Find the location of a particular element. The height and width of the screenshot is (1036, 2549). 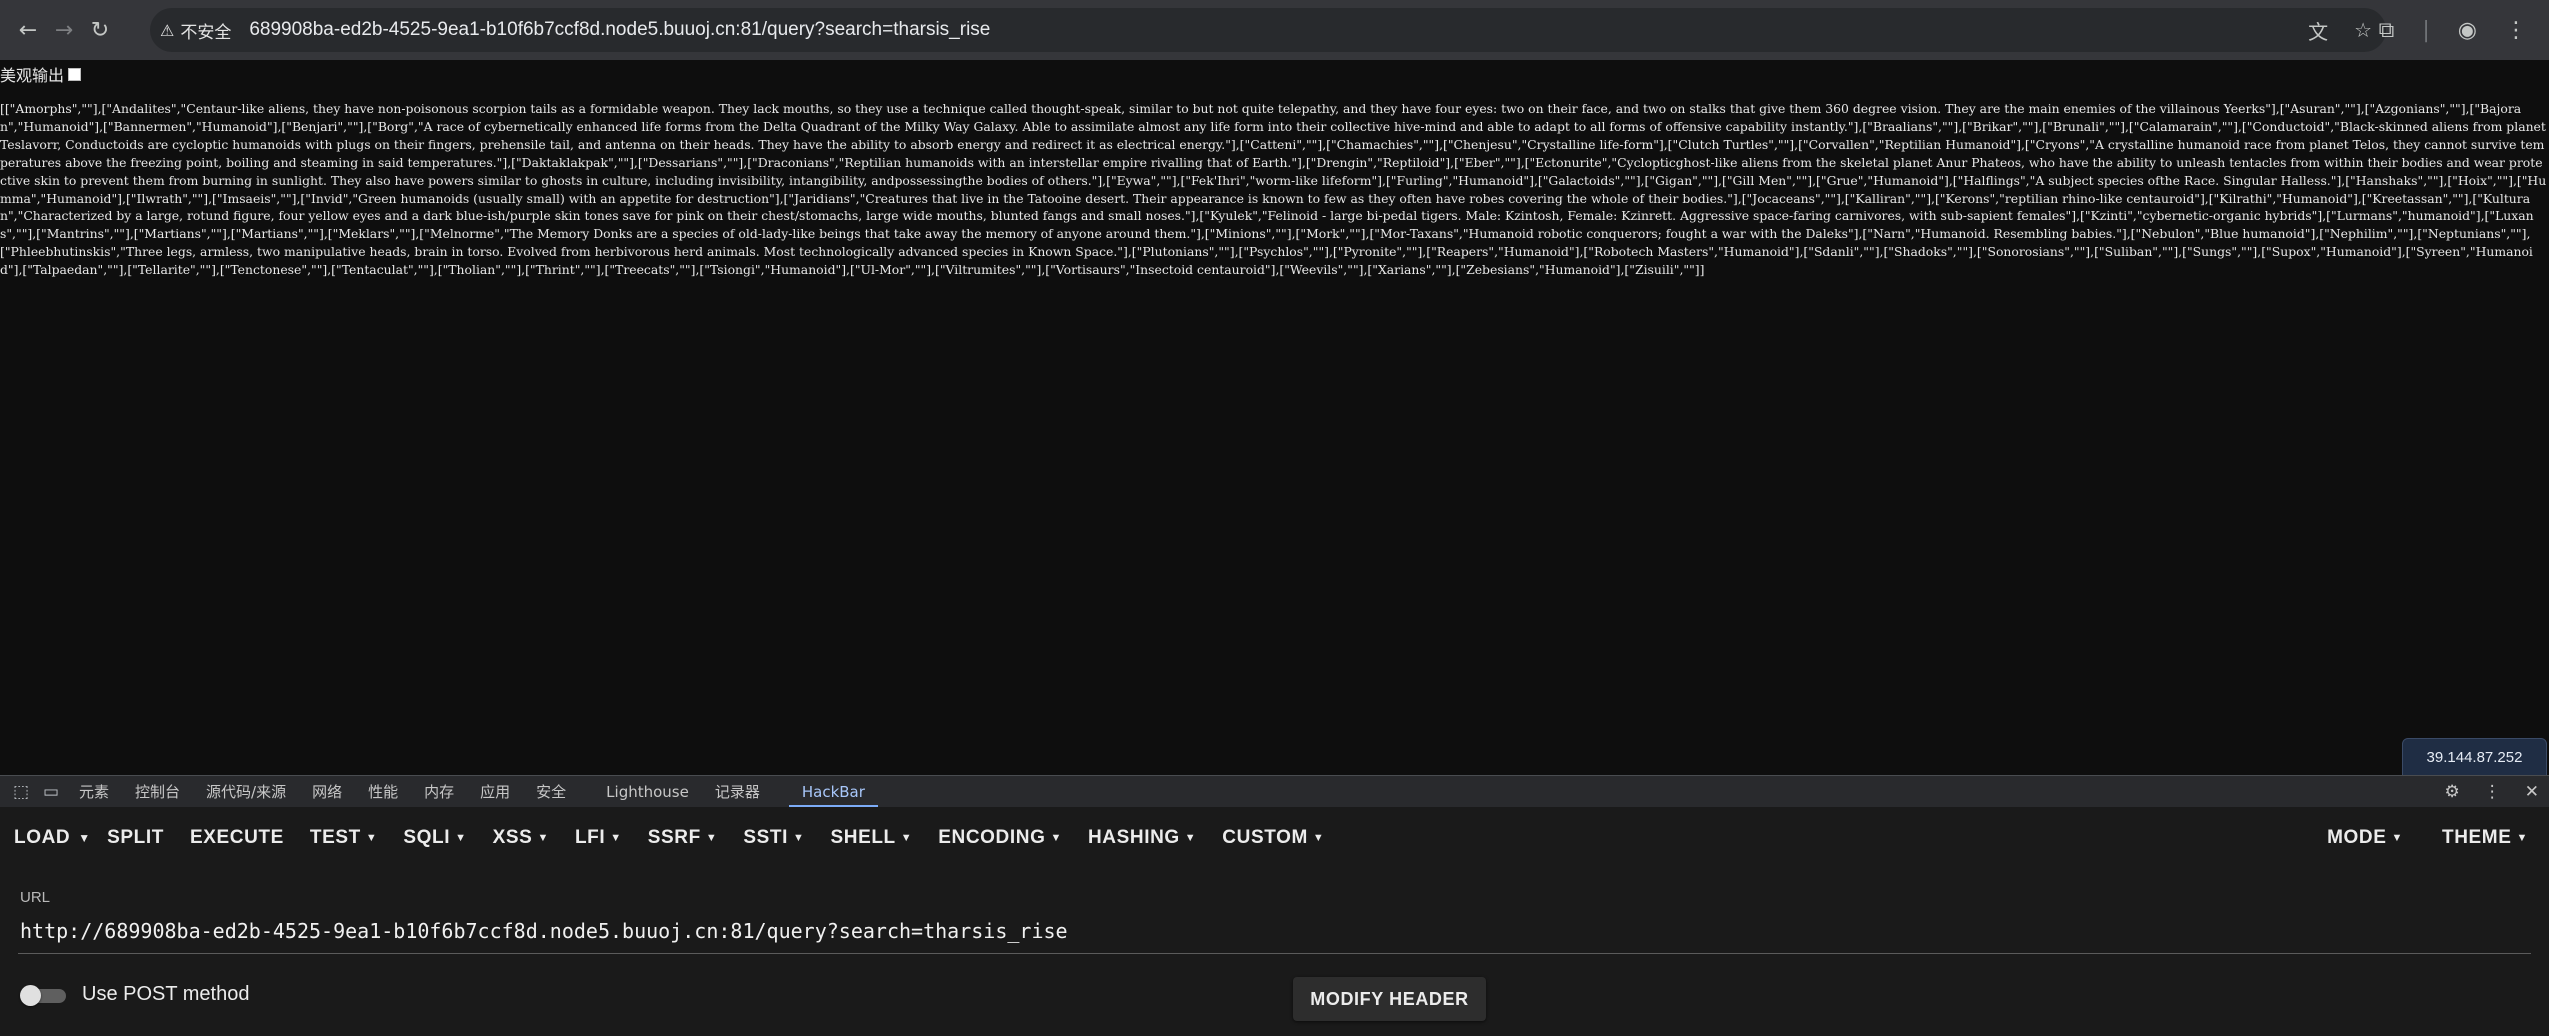

sqli-menu: SQLI ▼ is located at coordinates (434, 838).